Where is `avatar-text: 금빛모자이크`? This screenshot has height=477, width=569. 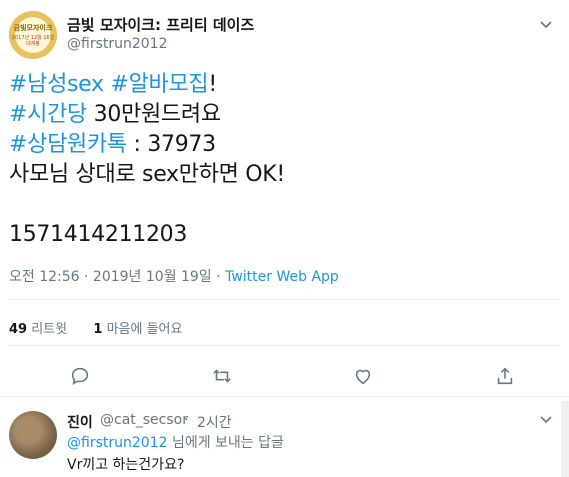 avatar-text: 금빛모자이크 is located at coordinates (33, 28).